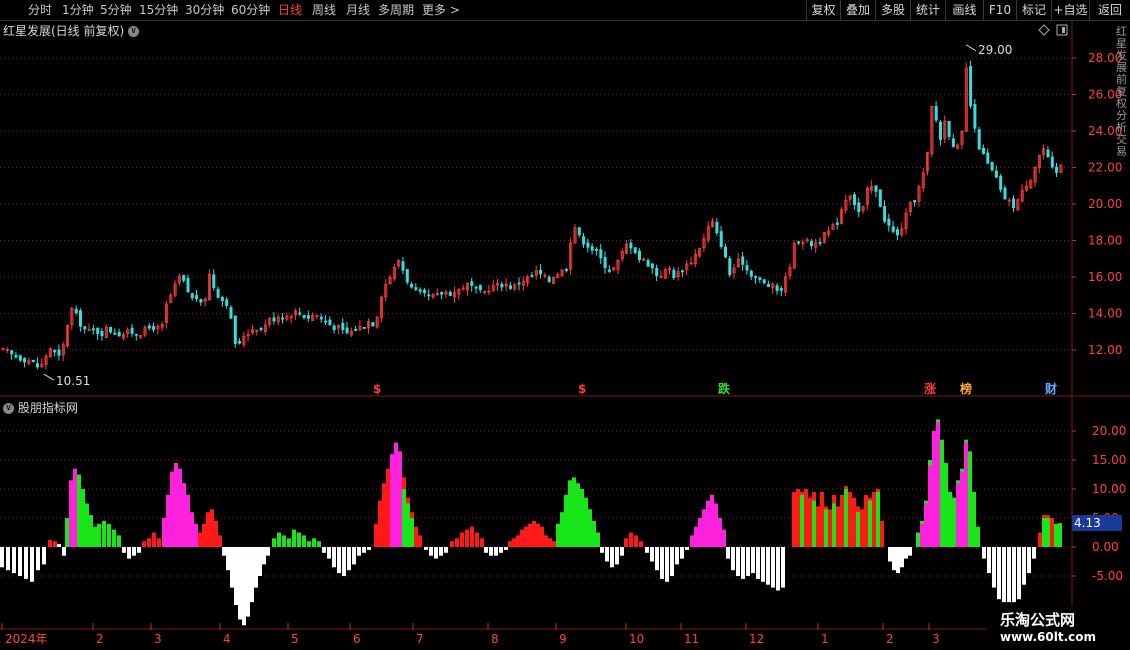  What do you see at coordinates (1070, 10) in the screenshot?
I see `toolbar-right-7: +自选` at bounding box center [1070, 10].